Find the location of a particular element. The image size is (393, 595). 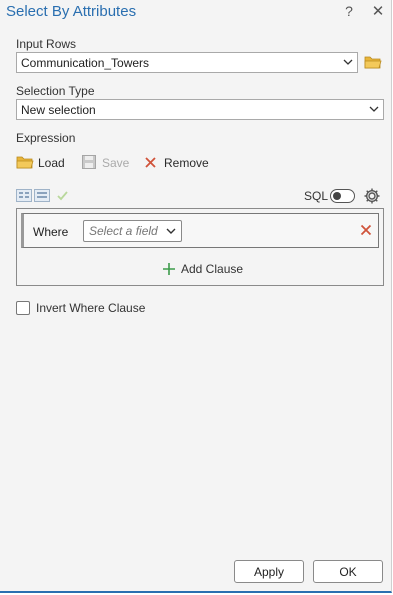

where-label: Where is located at coordinates (51, 232).